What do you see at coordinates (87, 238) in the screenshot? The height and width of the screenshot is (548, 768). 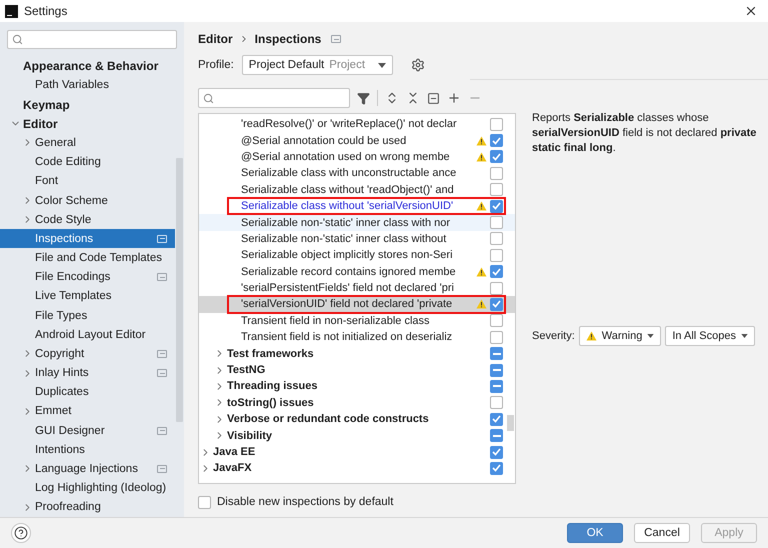 I see `sidebar-item: Inspections` at bounding box center [87, 238].